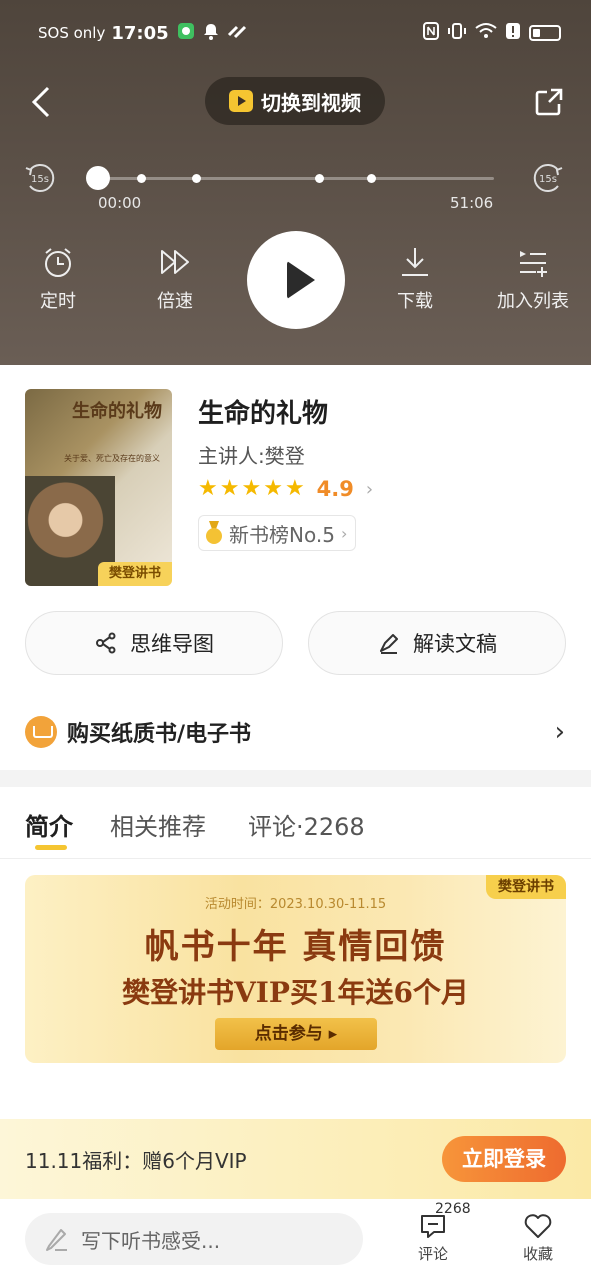  I want to click on video-icon, so click(241, 101).